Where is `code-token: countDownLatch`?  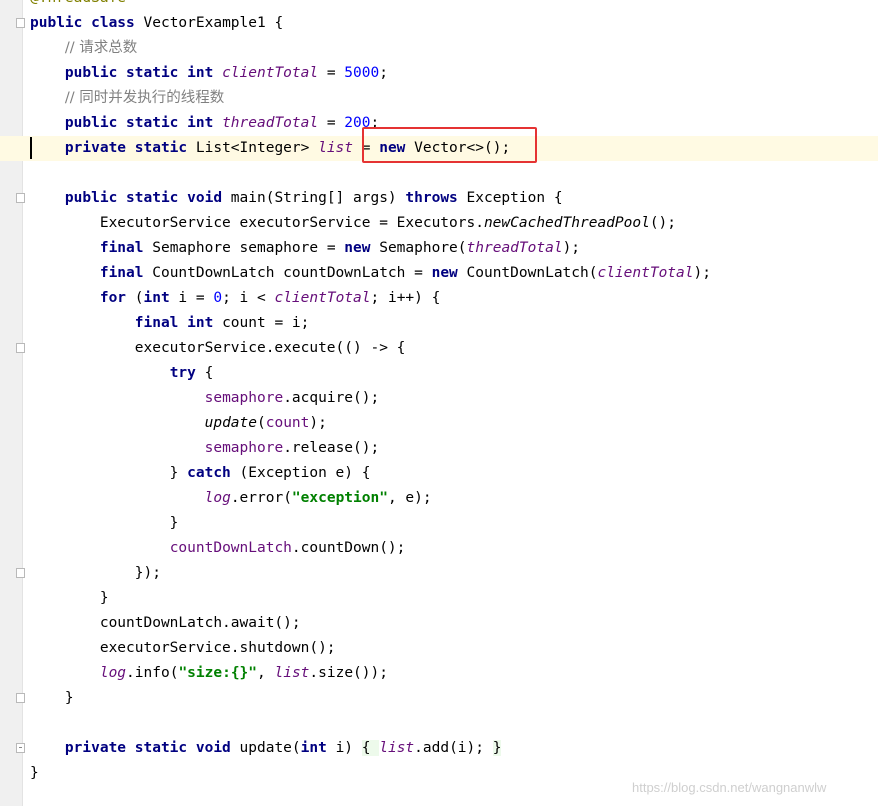
code-token: countDownLatch is located at coordinates (230, 548).